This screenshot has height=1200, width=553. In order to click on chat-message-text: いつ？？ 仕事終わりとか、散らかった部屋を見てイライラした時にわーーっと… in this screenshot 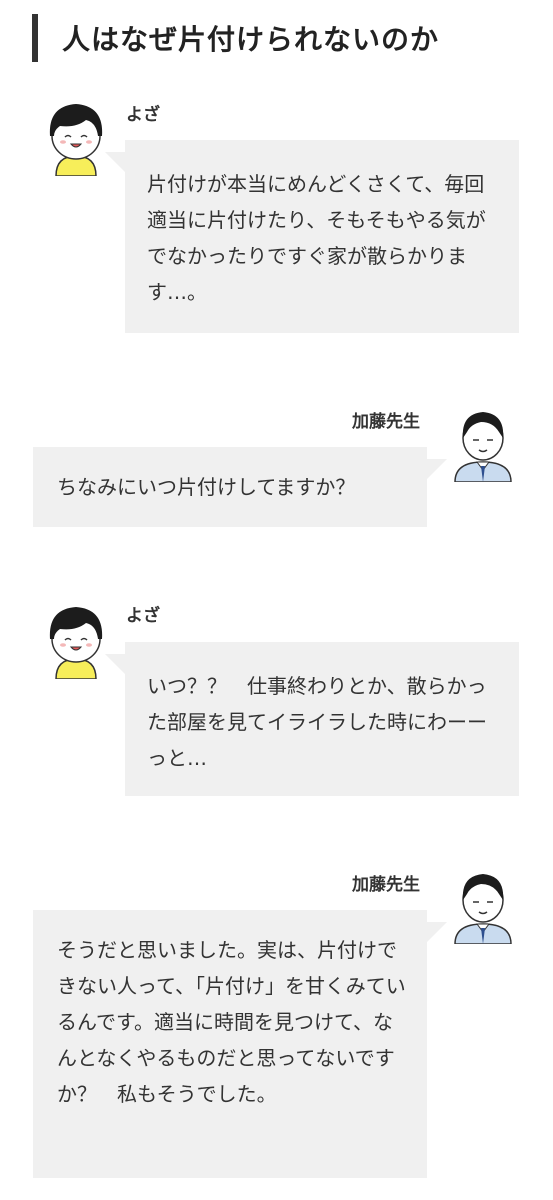, I will do `click(317, 722)`.